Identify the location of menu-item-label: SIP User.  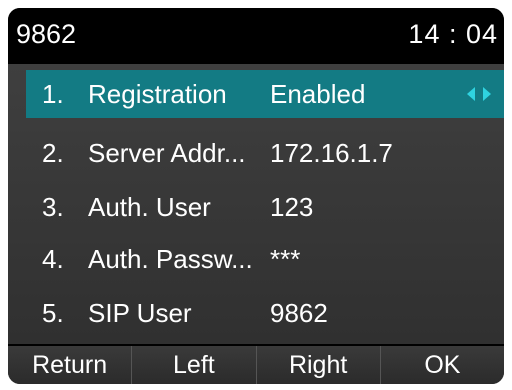
(140, 313).